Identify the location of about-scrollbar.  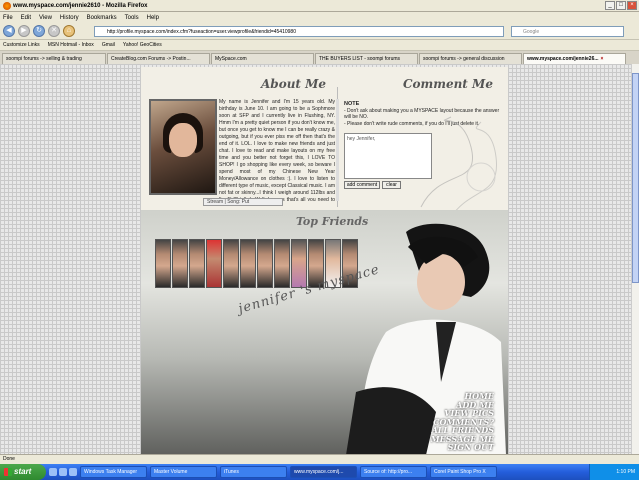
(337, 150).